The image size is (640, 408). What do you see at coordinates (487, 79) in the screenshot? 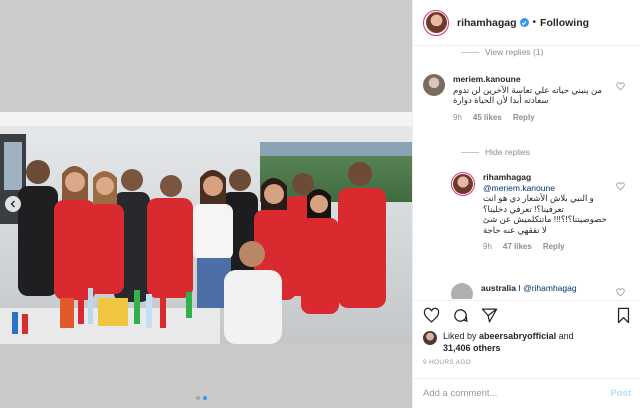
I see `comment-username: meriem.kanoune` at bounding box center [487, 79].